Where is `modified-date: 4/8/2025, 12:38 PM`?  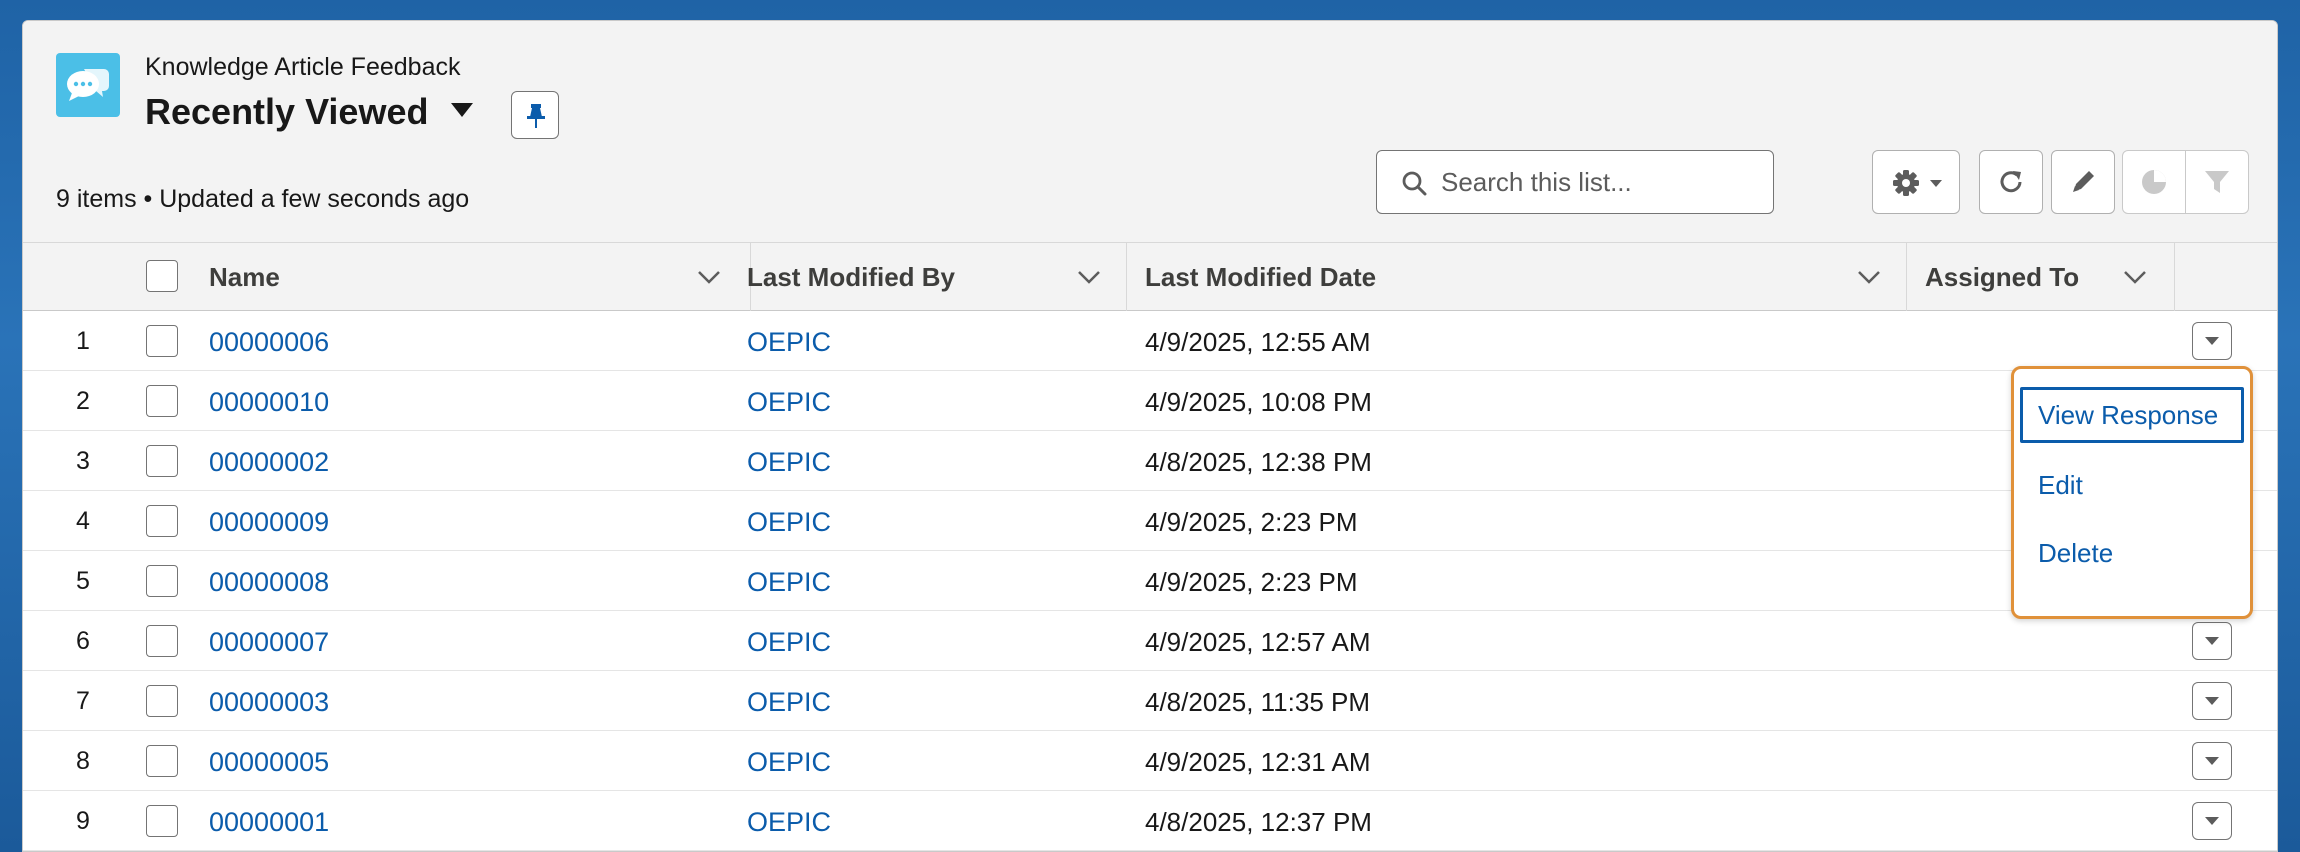 modified-date: 4/8/2025, 12:38 PM is located at coordinates (1258, 462).